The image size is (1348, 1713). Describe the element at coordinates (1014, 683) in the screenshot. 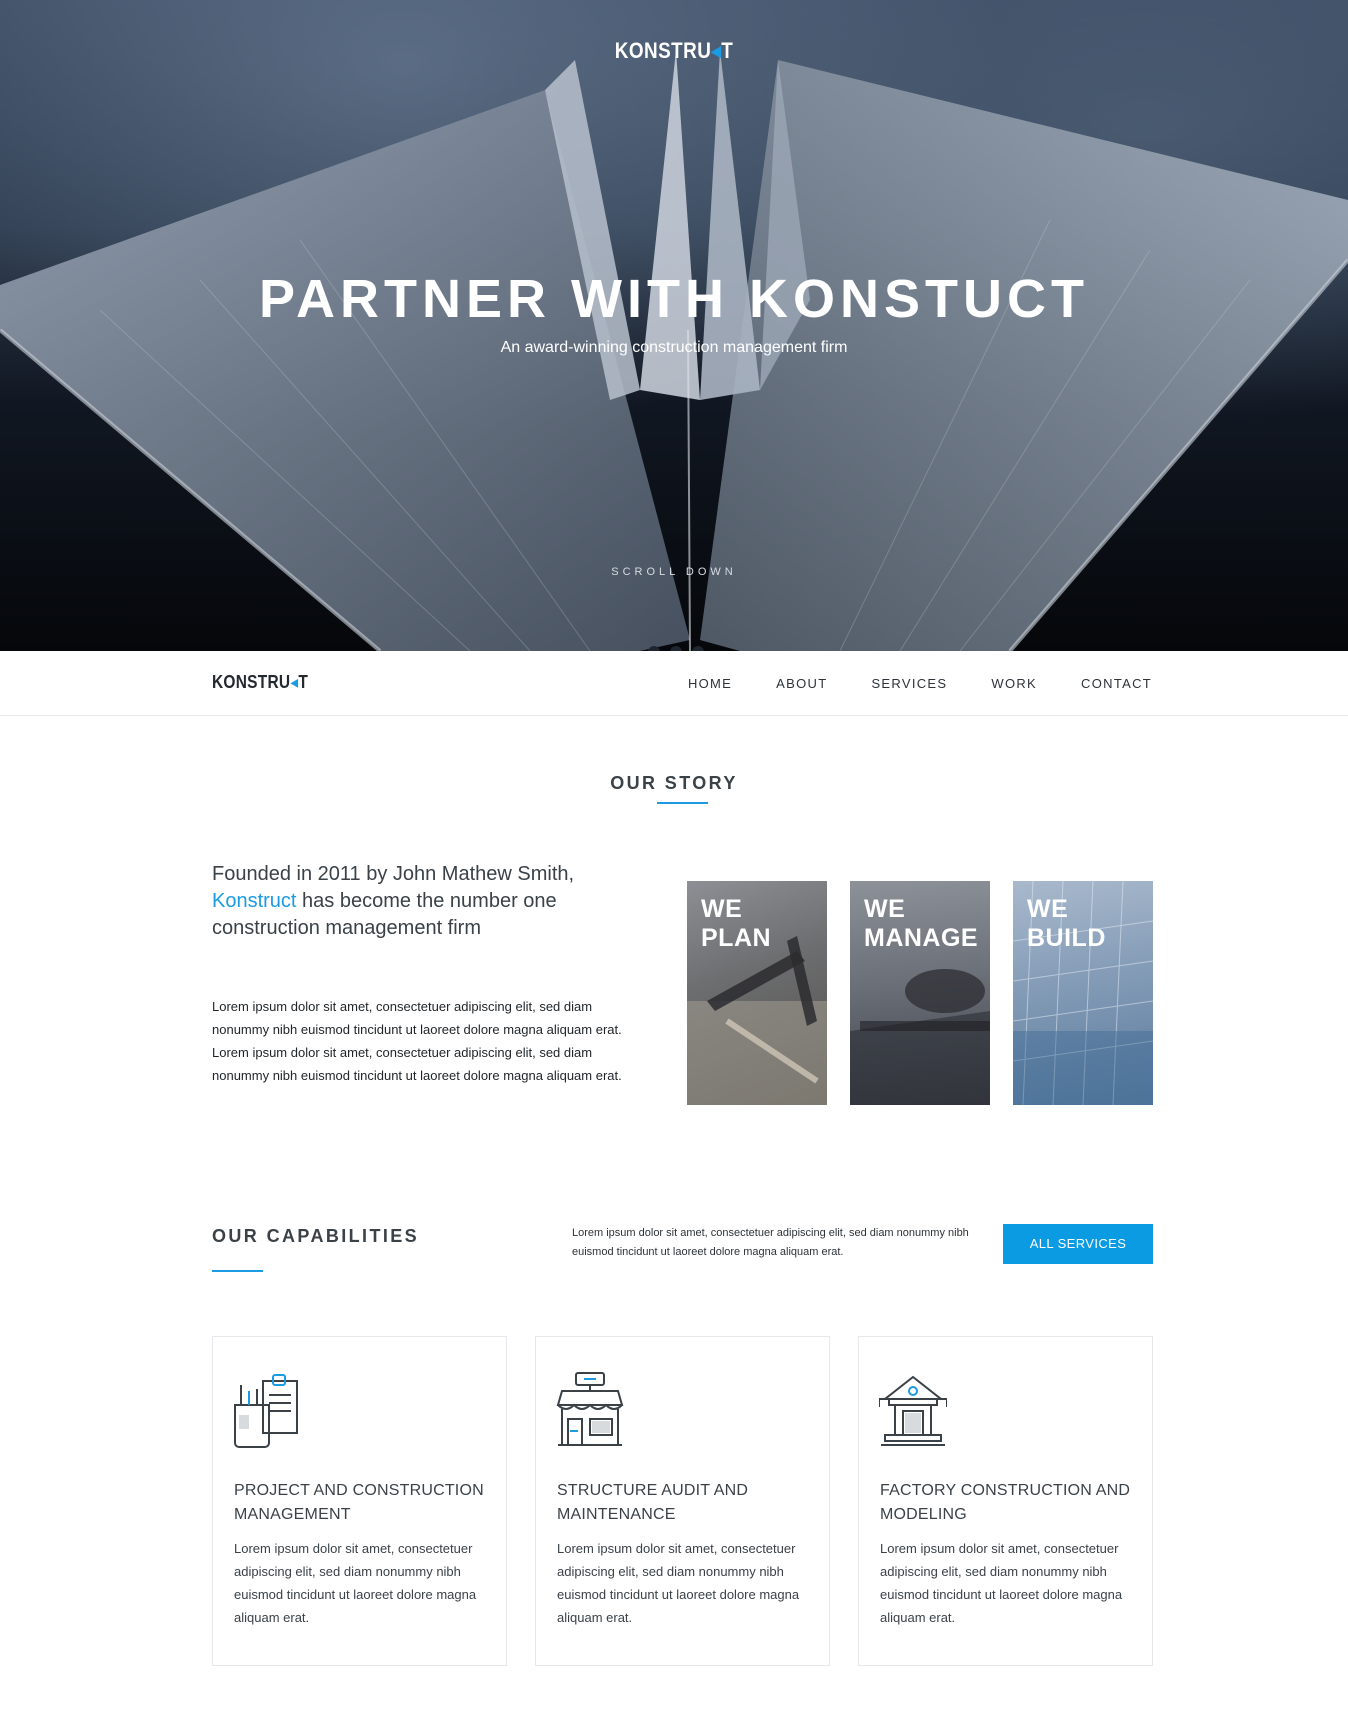

I see `nav-link-work: WORK` at that location.